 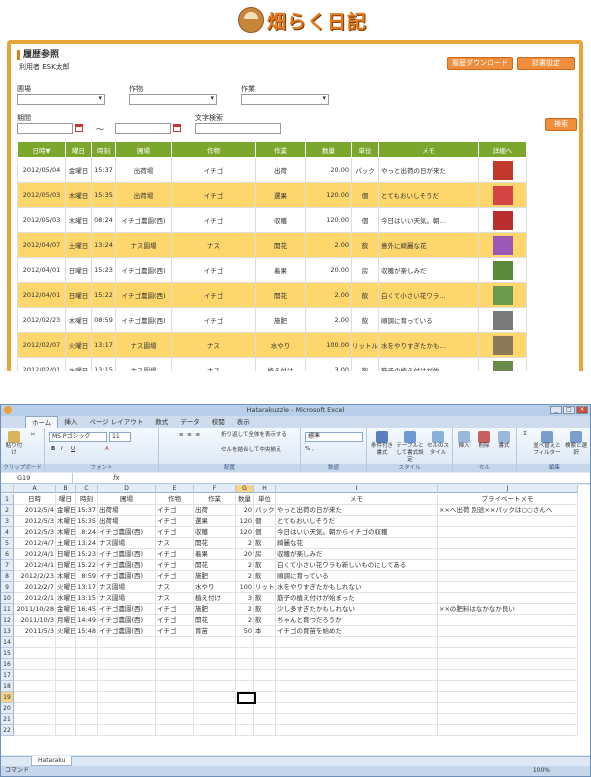 I want to click on column-header: G, so click(x=245, y=489).